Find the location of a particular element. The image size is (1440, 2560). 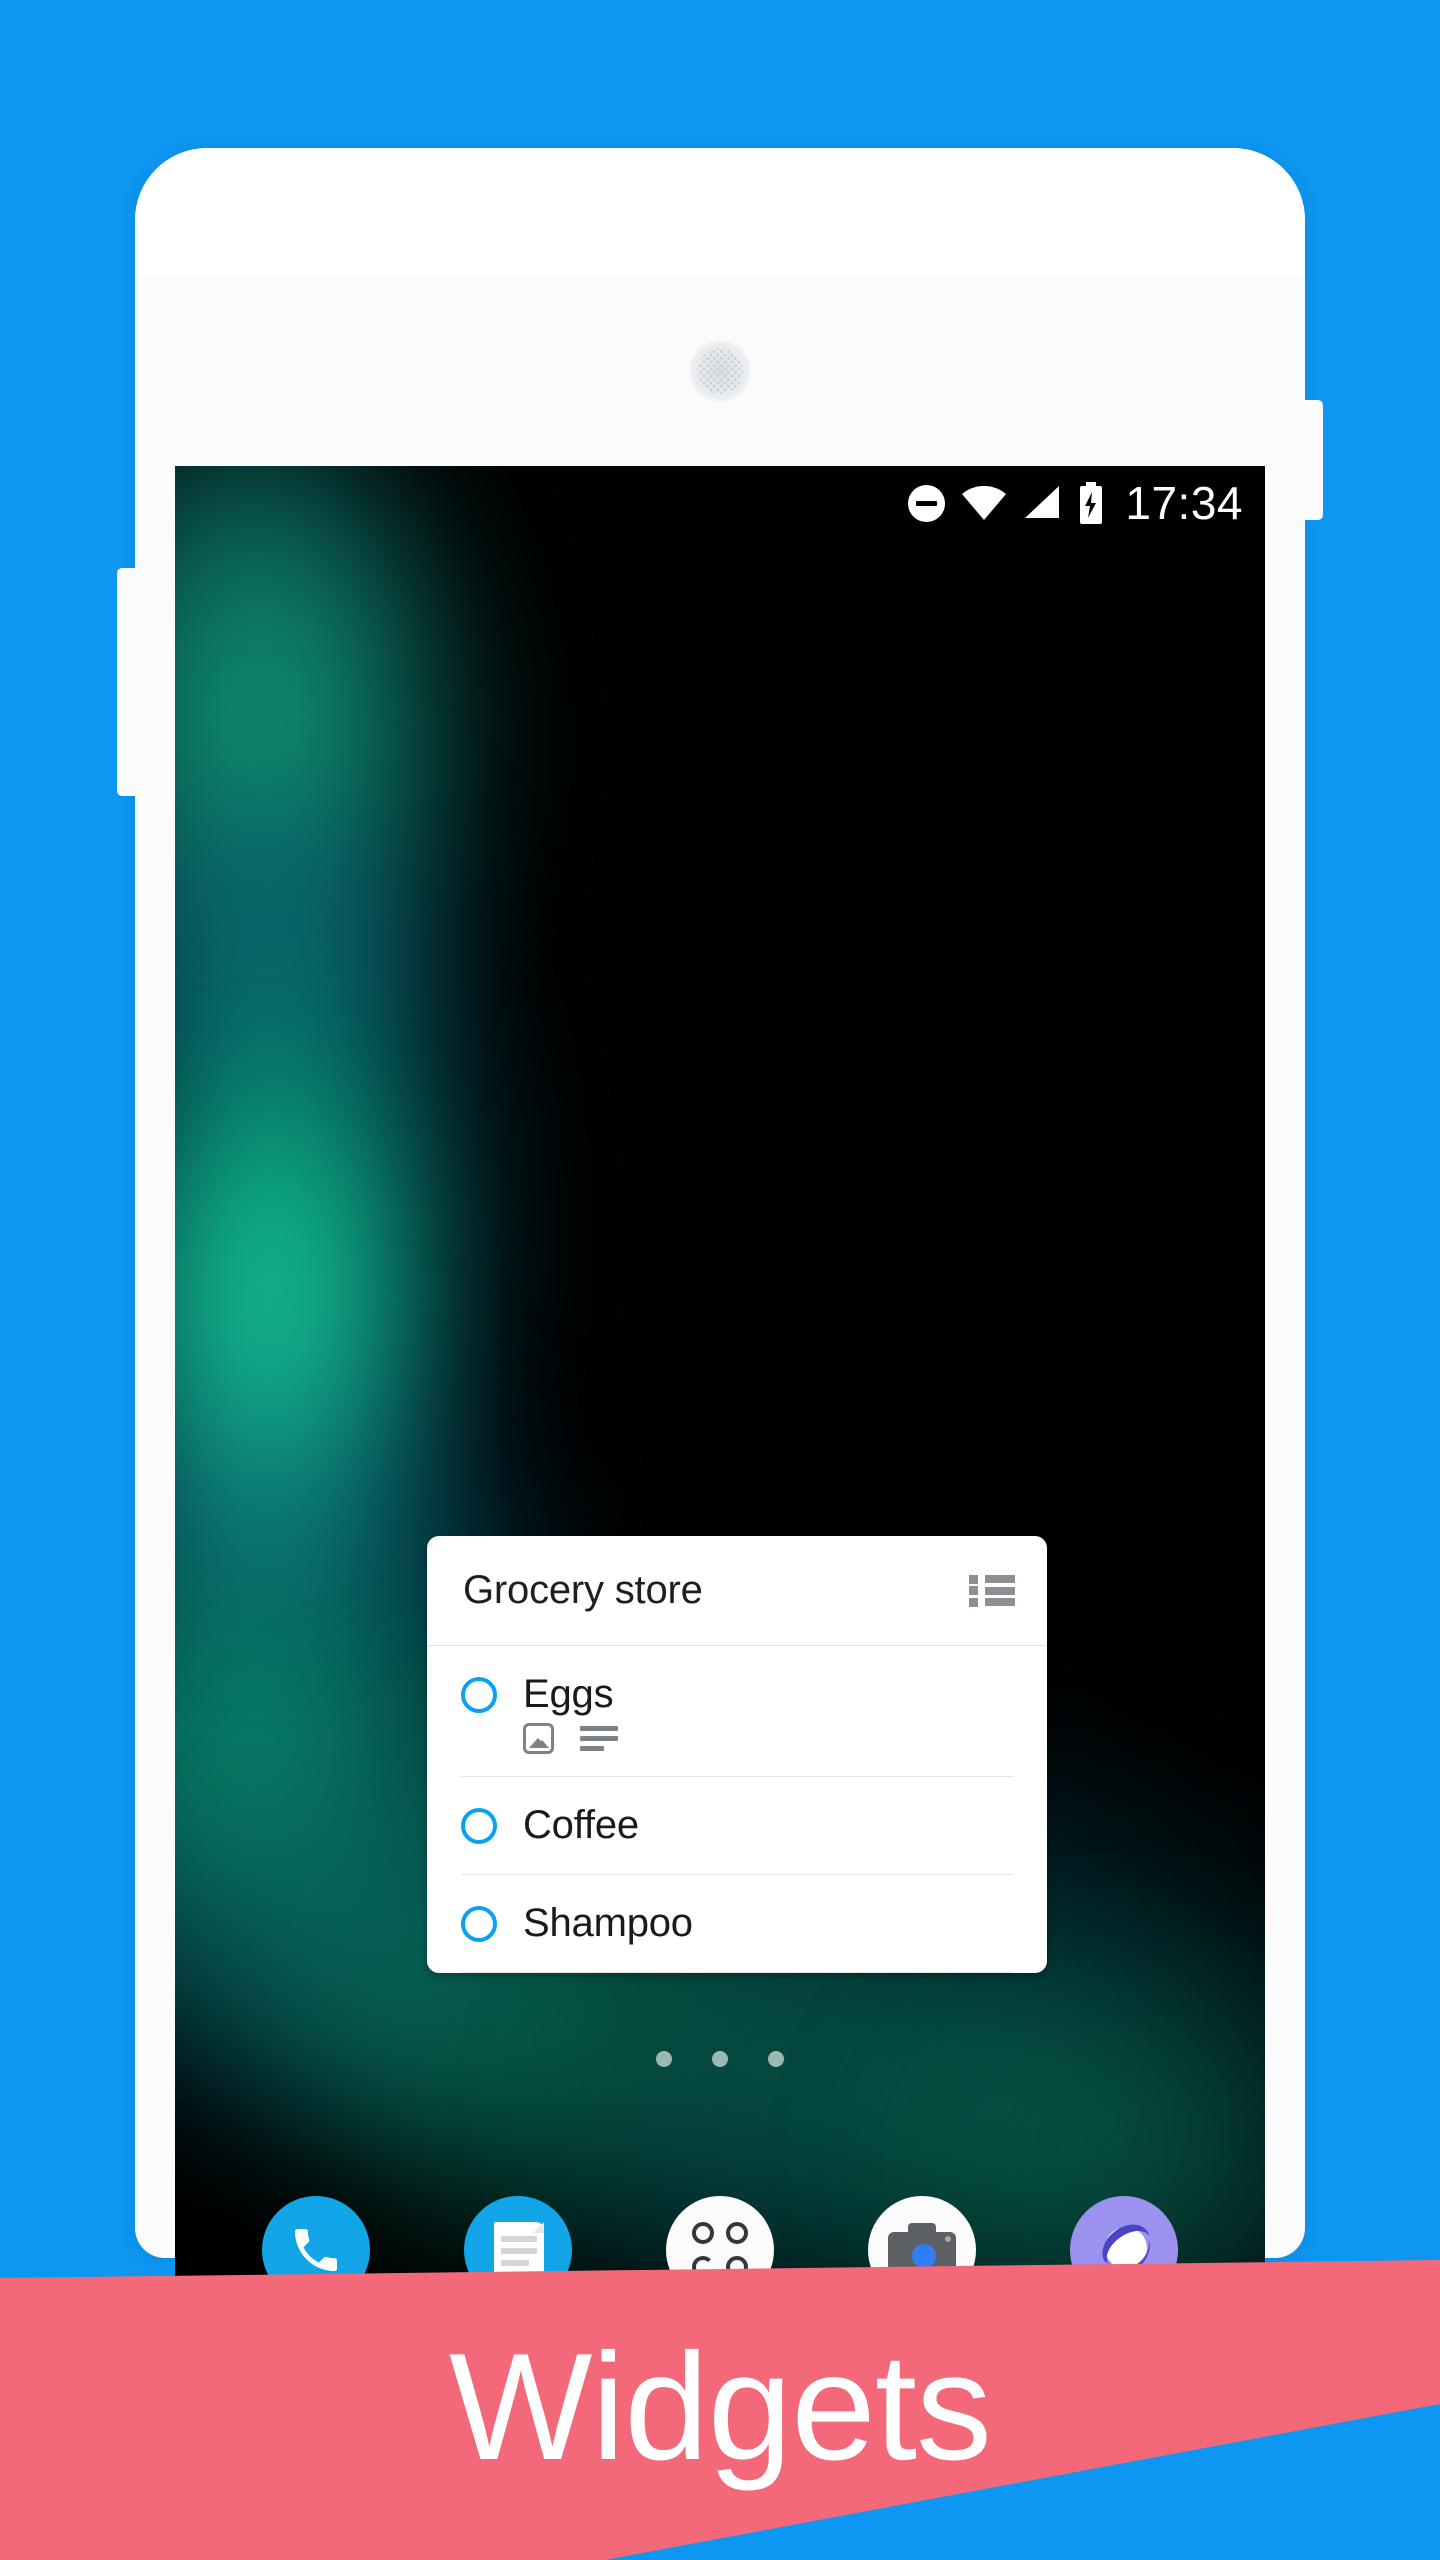

phone-top-bezel is located at coordinates (720, 213).